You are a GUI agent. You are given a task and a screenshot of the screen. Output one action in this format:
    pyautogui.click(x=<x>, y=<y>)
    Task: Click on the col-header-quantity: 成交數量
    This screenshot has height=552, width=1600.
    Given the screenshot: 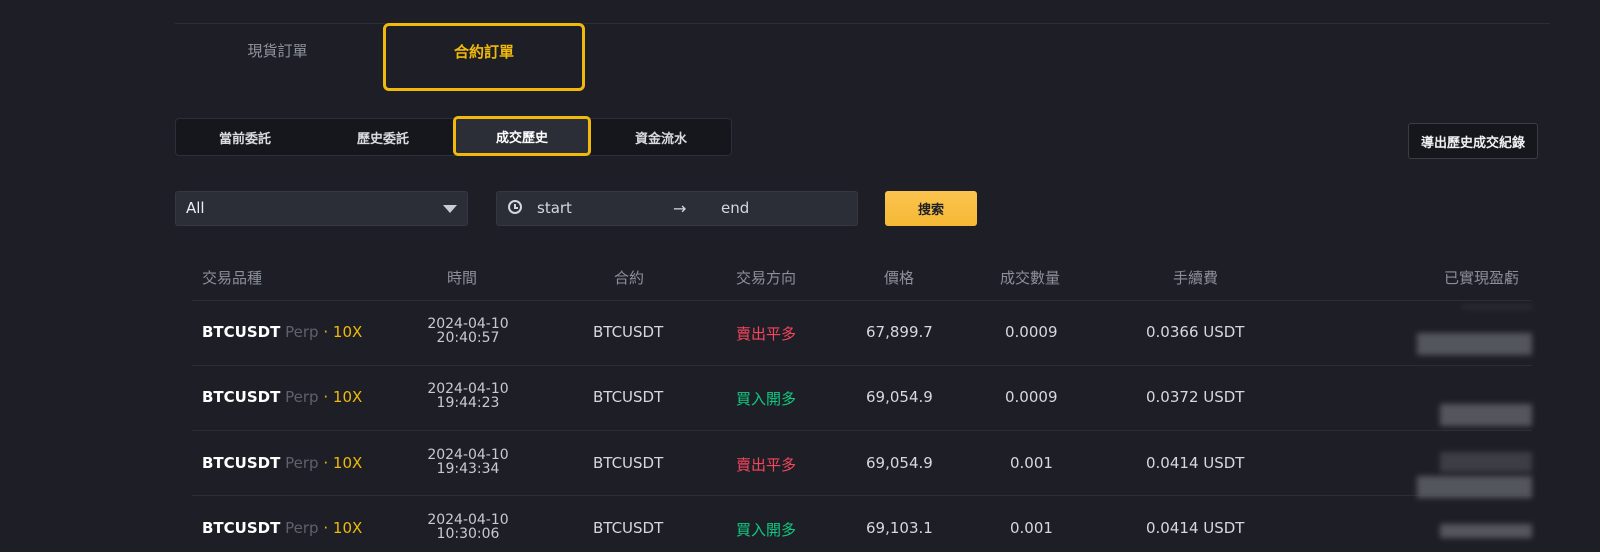 What is the action you would take?
    pyautogui.click(x=1030, y=278)
    